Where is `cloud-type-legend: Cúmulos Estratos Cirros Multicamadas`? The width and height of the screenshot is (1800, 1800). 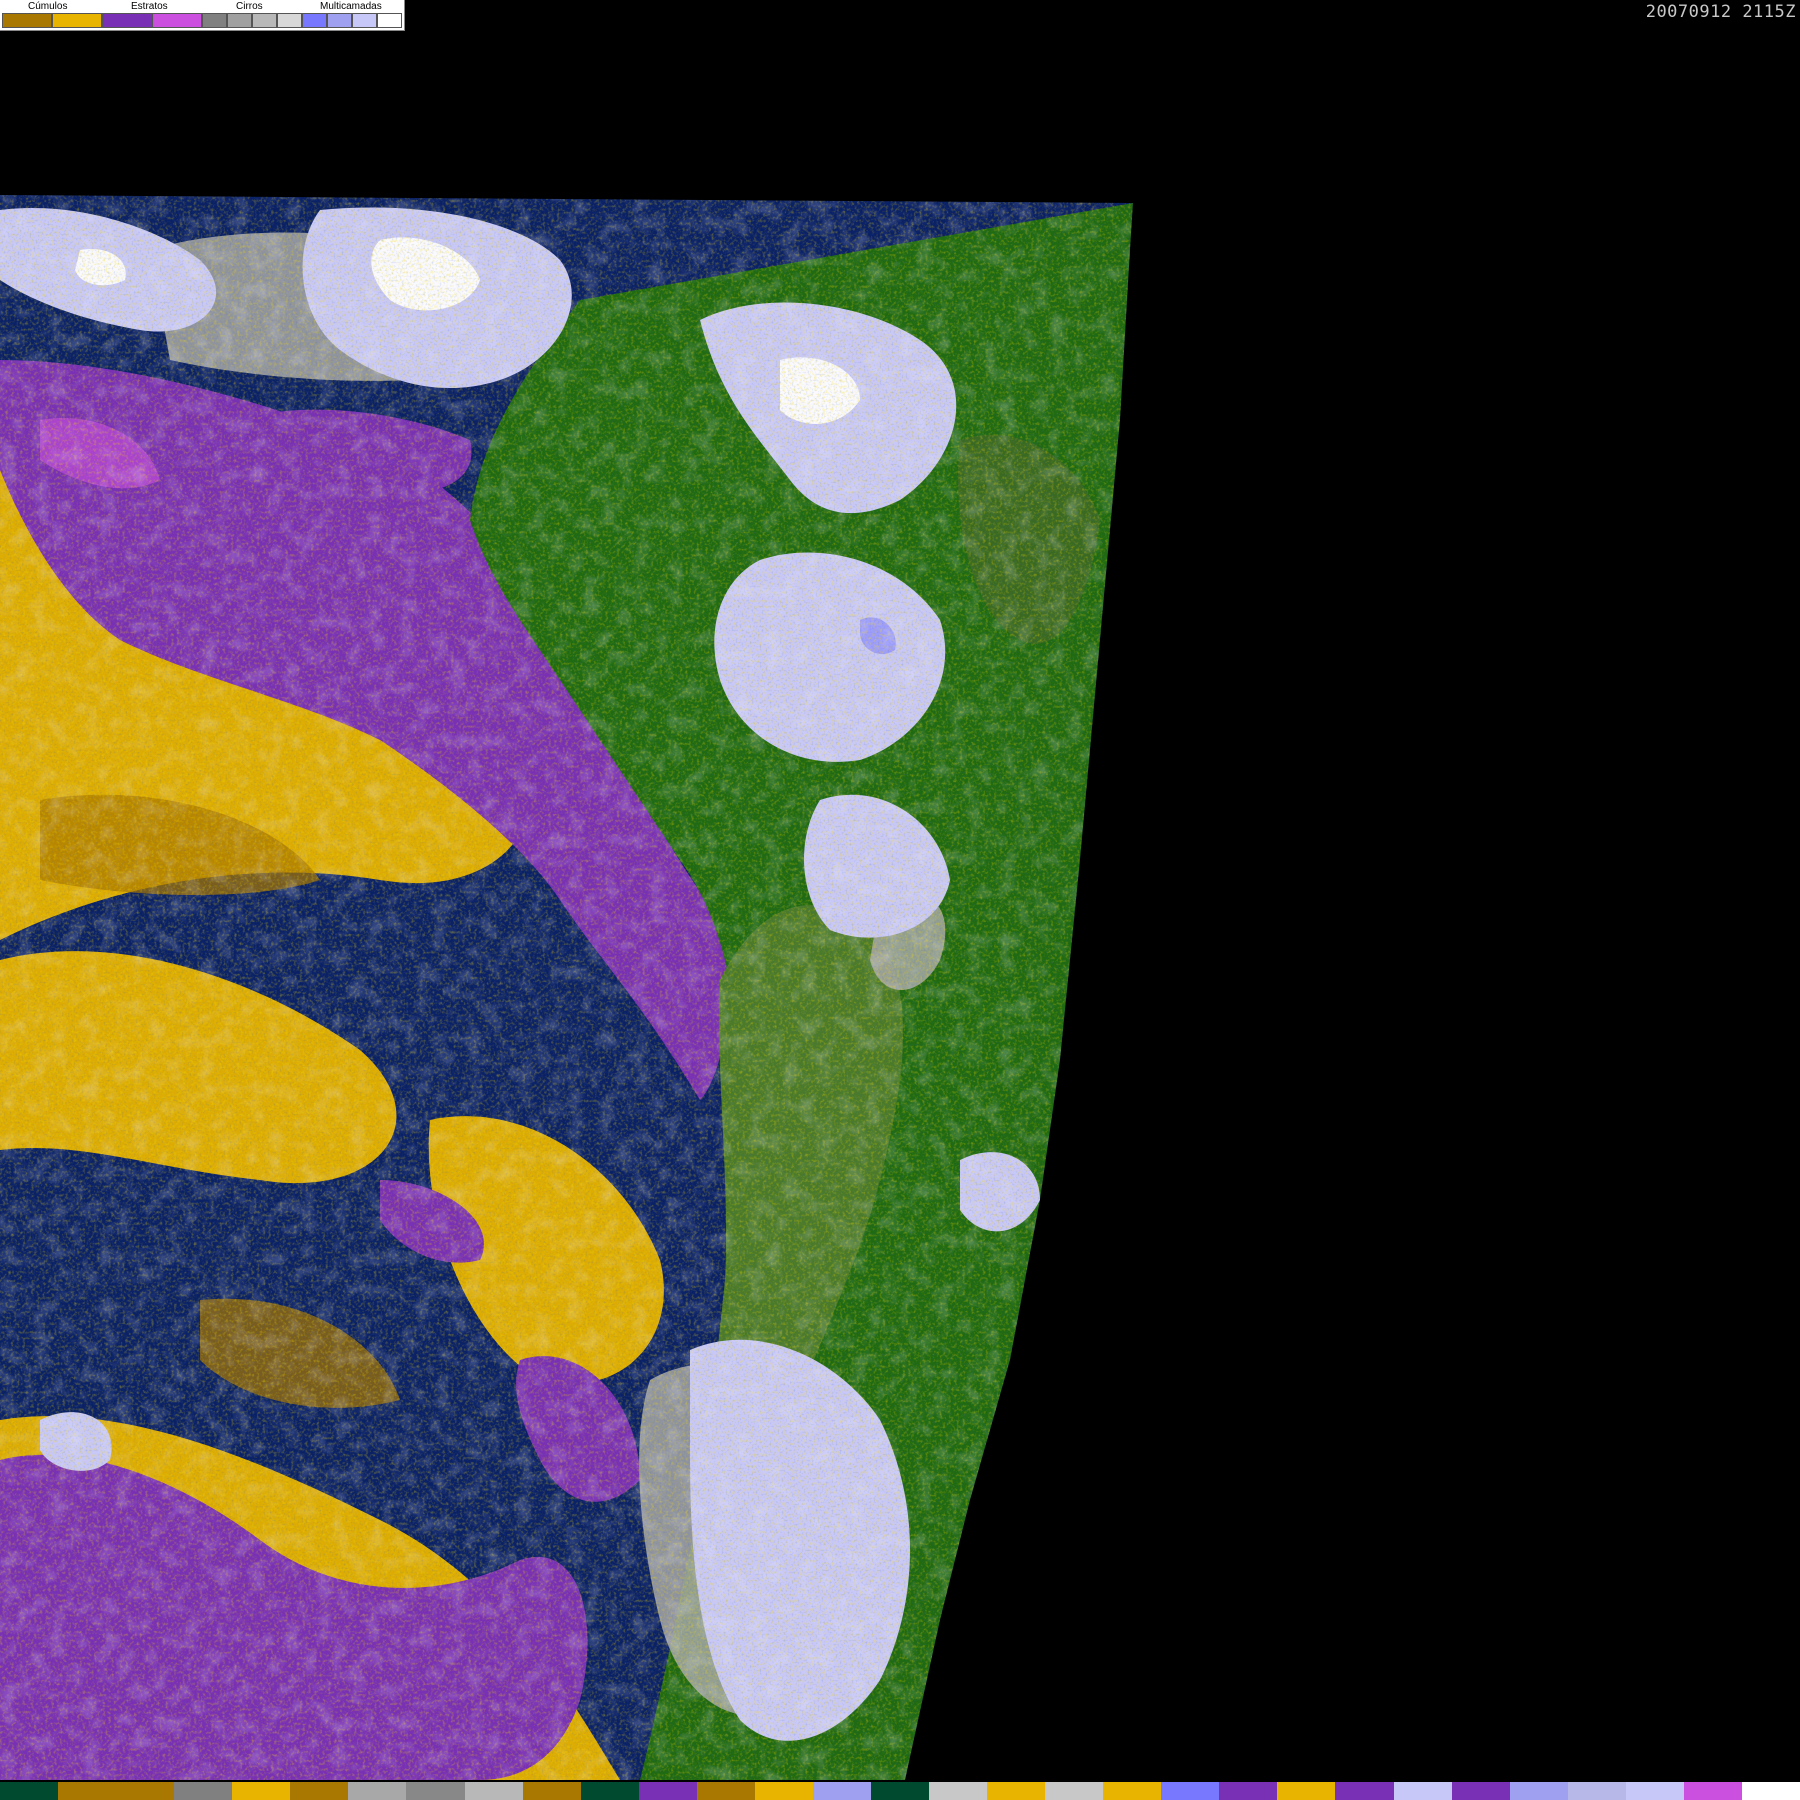
cloud-type-legend: Cúmulos Estratos Cirros Multicamadas is located at coordinates (202, 15).